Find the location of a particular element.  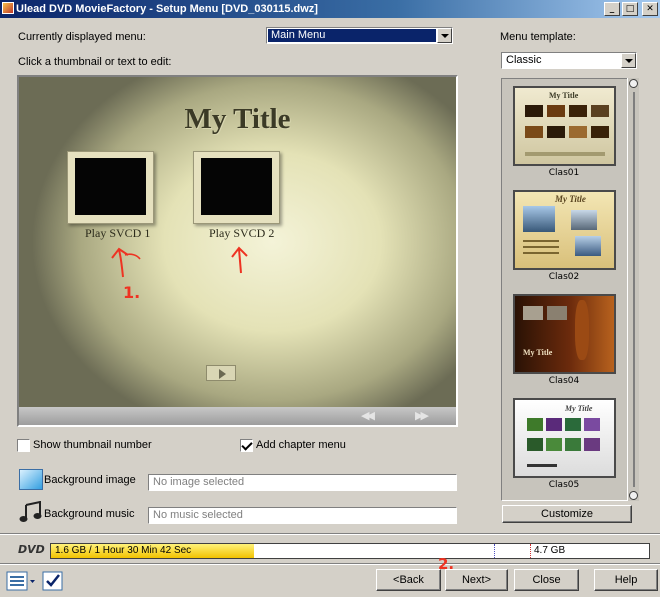

template-caption-clas02: Clas02 is located at coordinates (564, 277).